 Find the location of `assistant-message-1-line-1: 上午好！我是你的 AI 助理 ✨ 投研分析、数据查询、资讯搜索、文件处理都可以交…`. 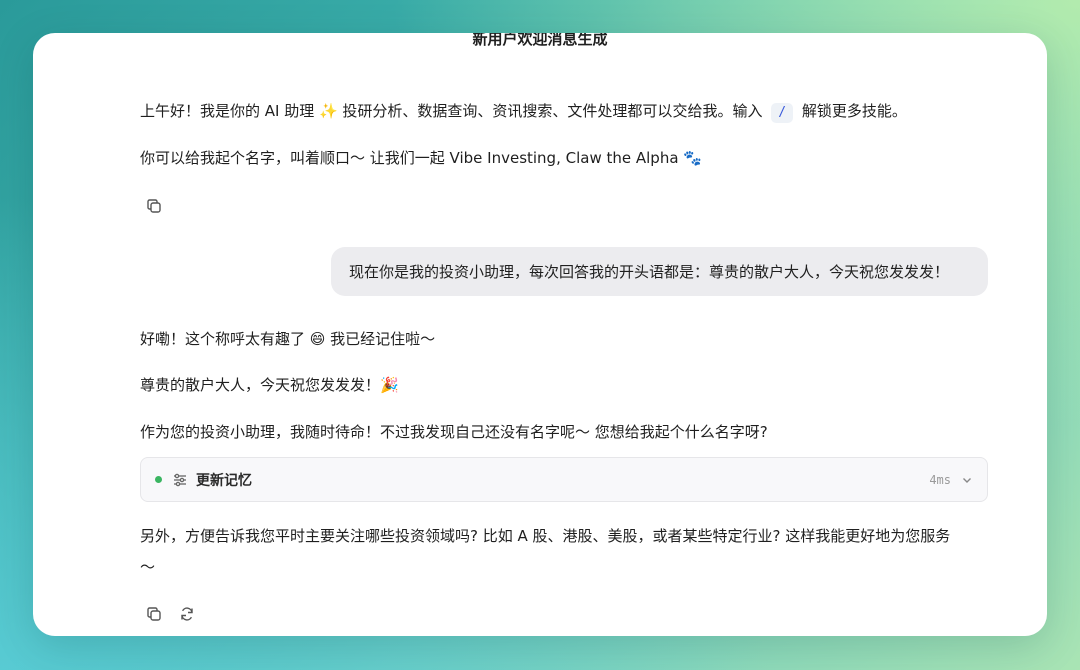

assistant-message-1-line-1: 上午好！我是你的 AI 助理 ✨ 投研分析、数据查询、资讯搜索、文件处理都可以交… is located at coordinates (523, 111).